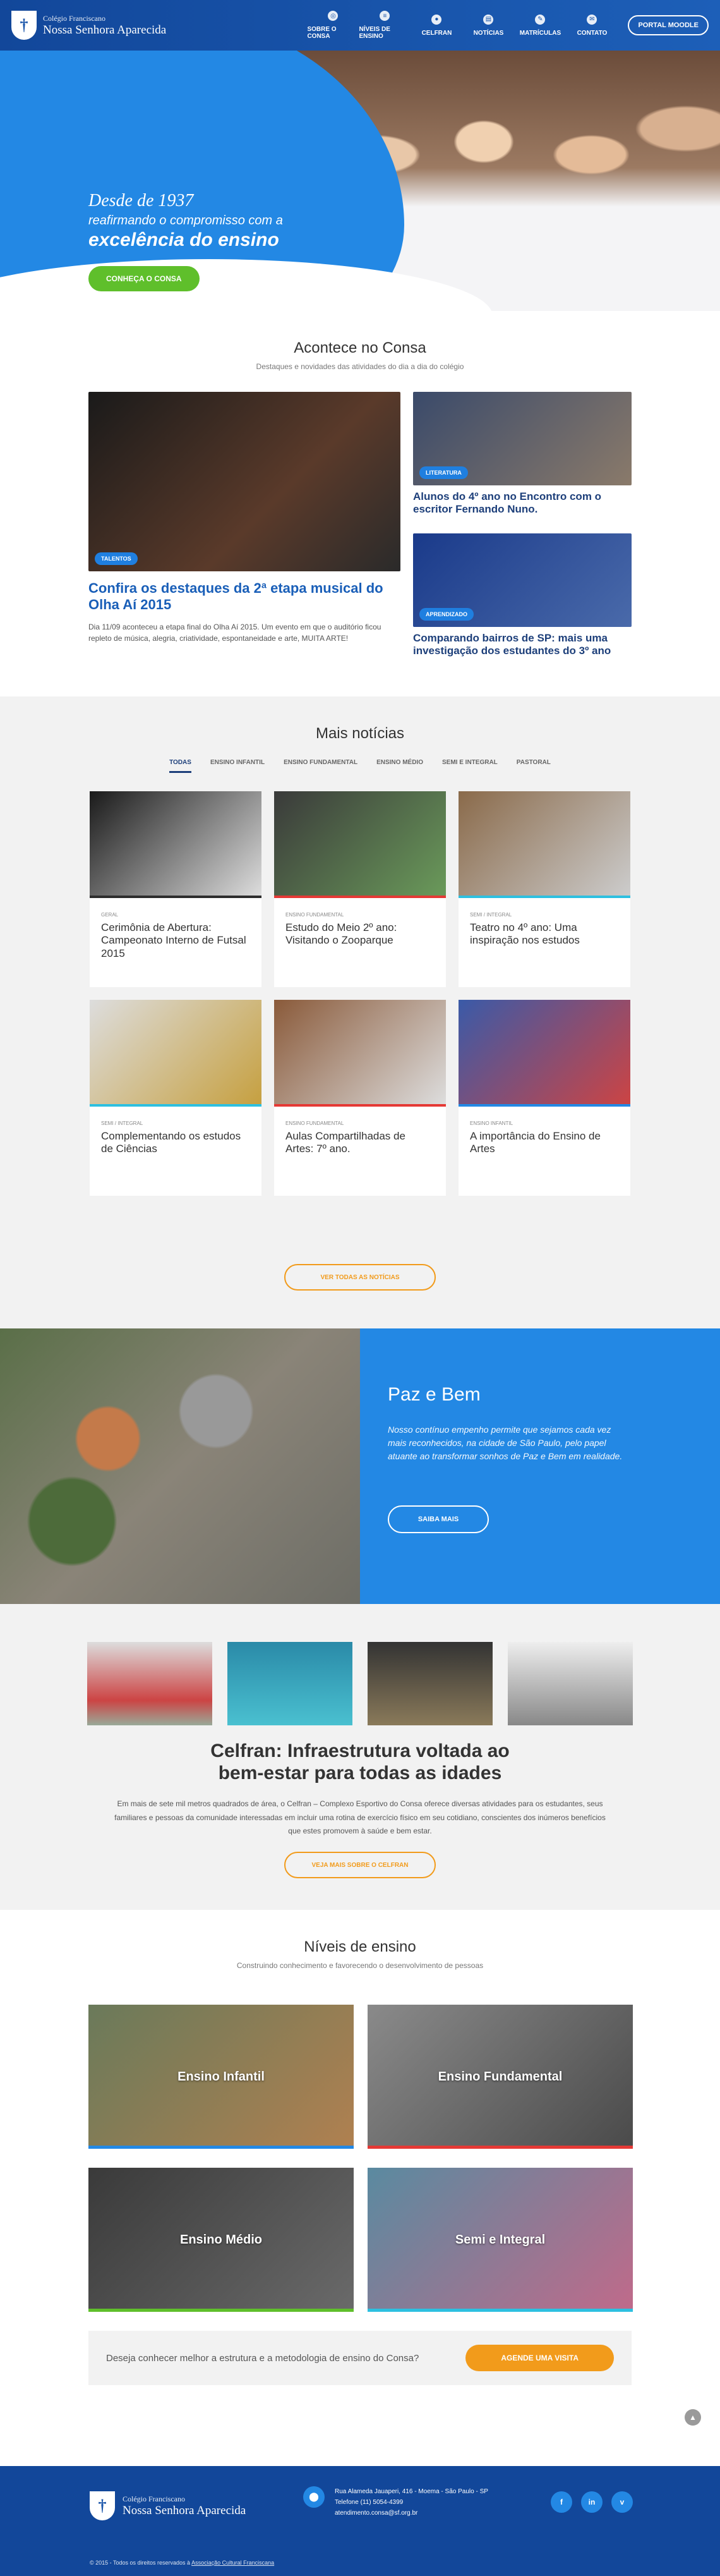 This screenshot has width=720, height=2576. What do you see at coordinates (399, 766) in the screenshot?
I see `tab-ensino-medio: ENSINO MÉDIO` at bounding box center [399, 766].